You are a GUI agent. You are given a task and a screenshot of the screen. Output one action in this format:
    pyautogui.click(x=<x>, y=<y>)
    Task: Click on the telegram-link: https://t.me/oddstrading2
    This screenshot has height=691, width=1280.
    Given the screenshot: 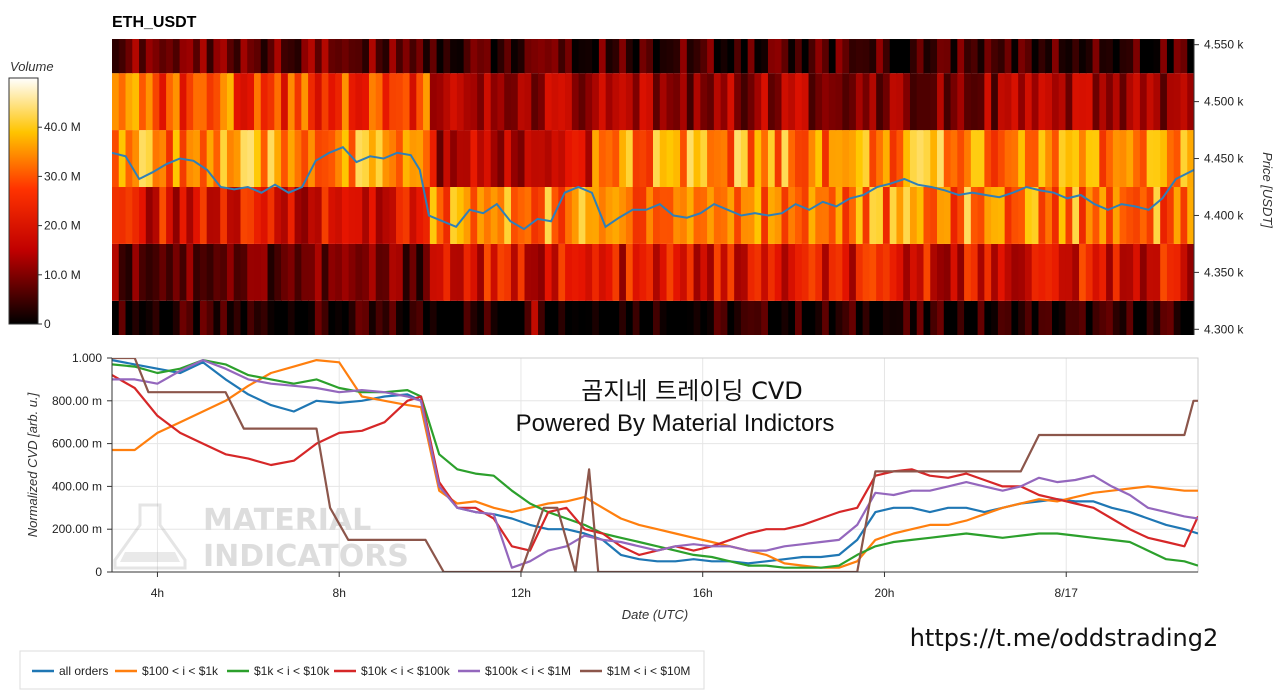 What is the action you would take?
    pyautogui.click(x=1064, y=638)
    